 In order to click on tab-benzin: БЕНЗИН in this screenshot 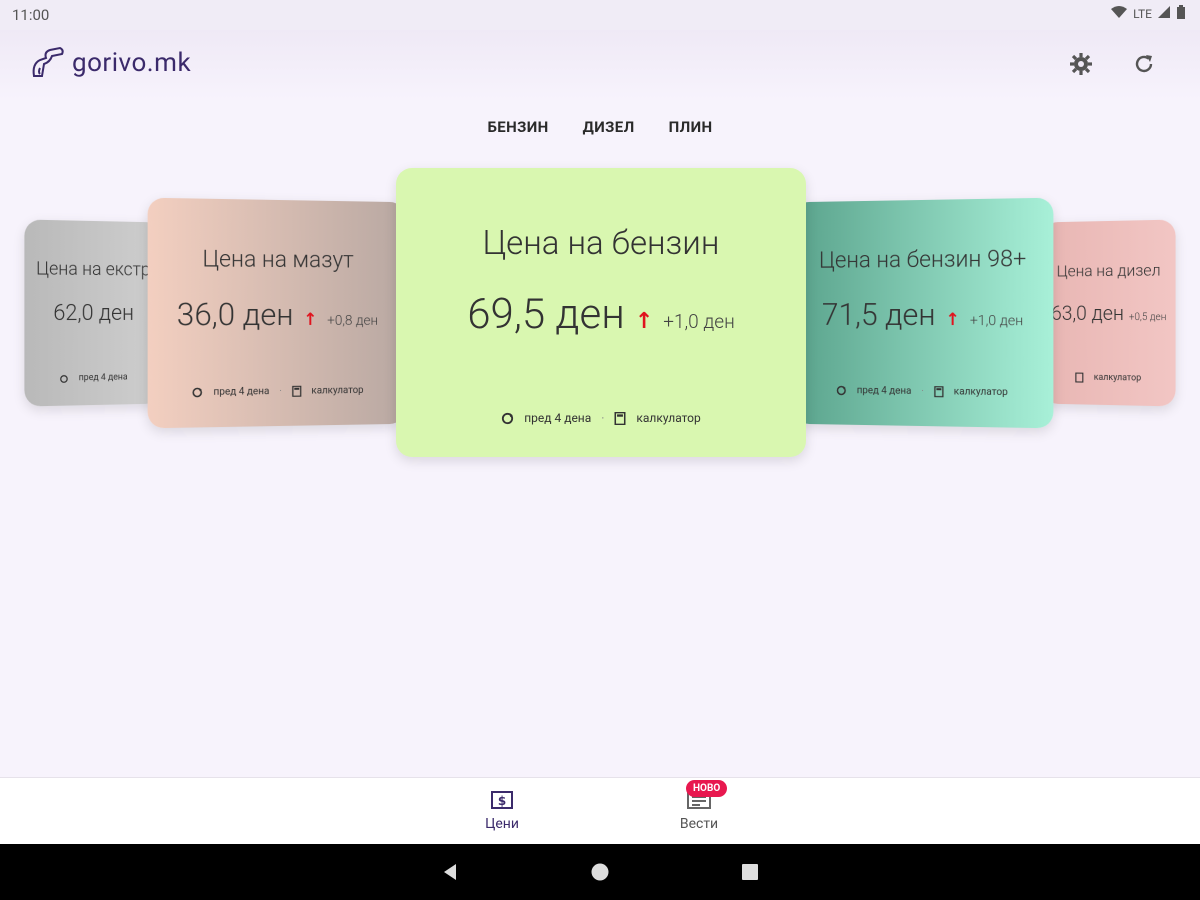, I will do `click(517, 130)`.